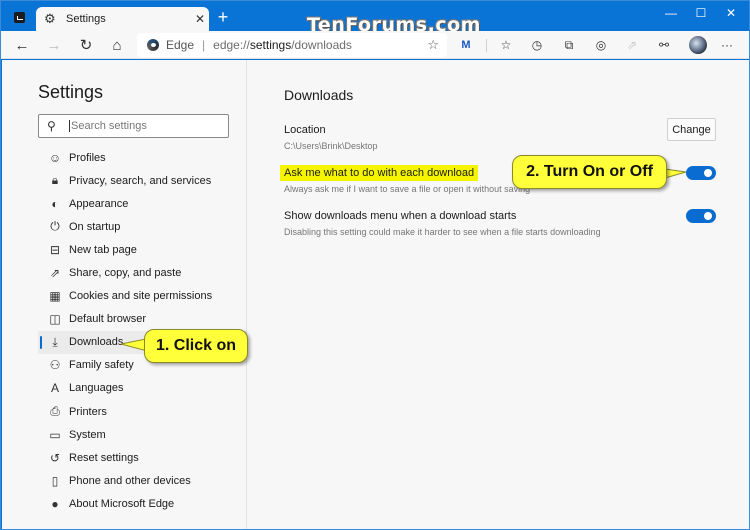  Describe the element at coordinates (55, 503) in the screenshot. I see `edge-logo-icon: ●` at that location.